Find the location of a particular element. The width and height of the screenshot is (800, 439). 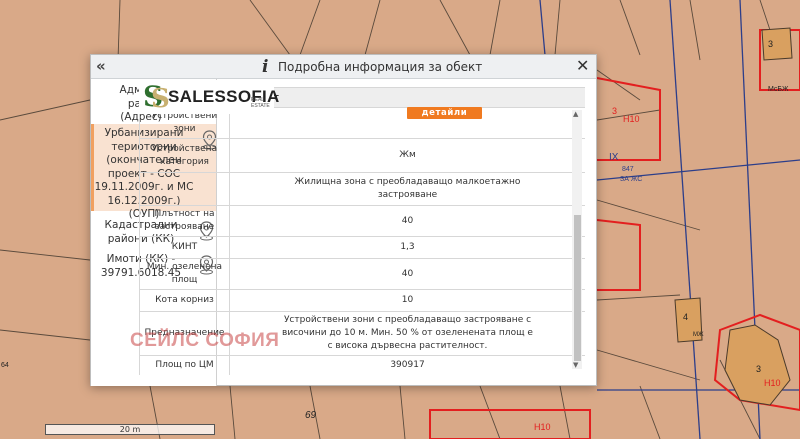

table-row: Кота корниз 10 is located at coordinates (362, 300).